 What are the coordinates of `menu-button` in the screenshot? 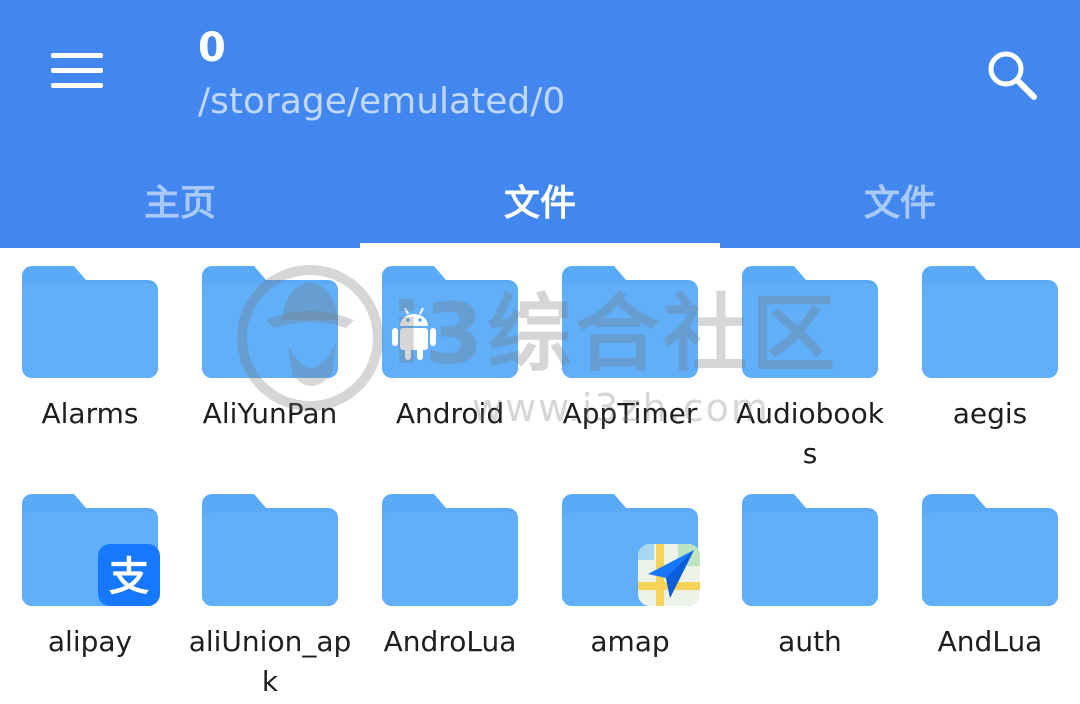 It's located at (77, 71).